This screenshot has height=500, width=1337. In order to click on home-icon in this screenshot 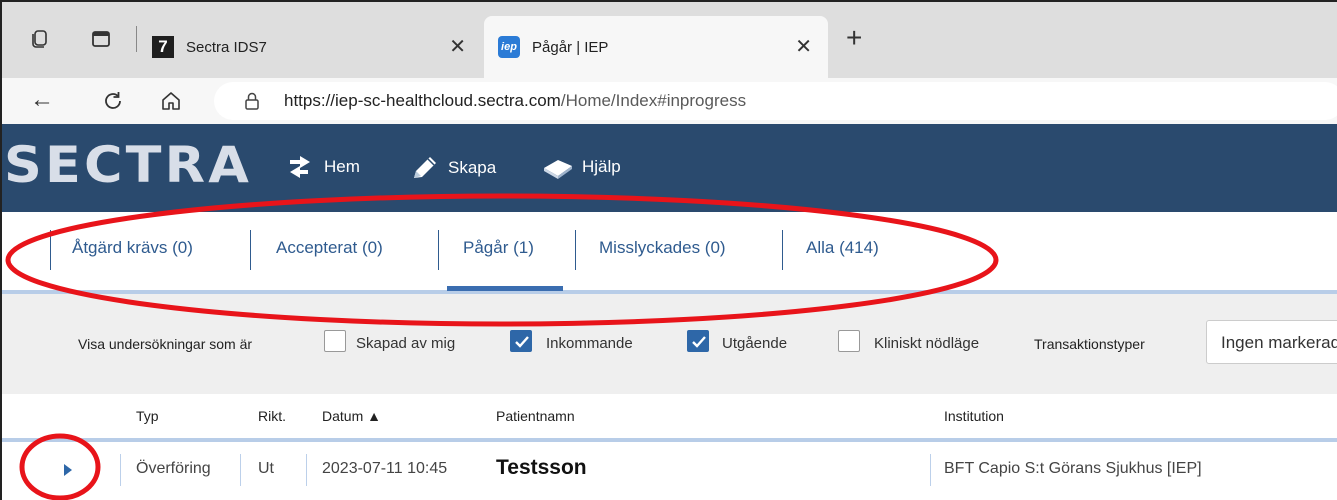, I will do `click(171, 101)`.